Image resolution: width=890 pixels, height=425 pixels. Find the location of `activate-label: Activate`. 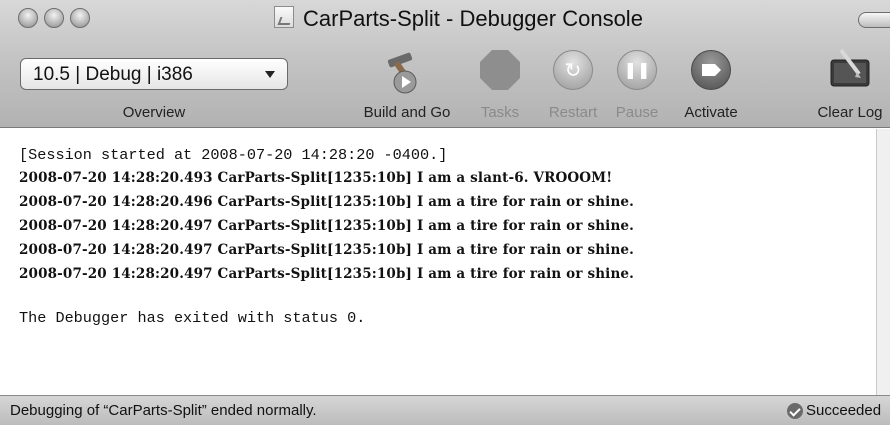

activate-label: Activate is located at coordinates (711, 112).